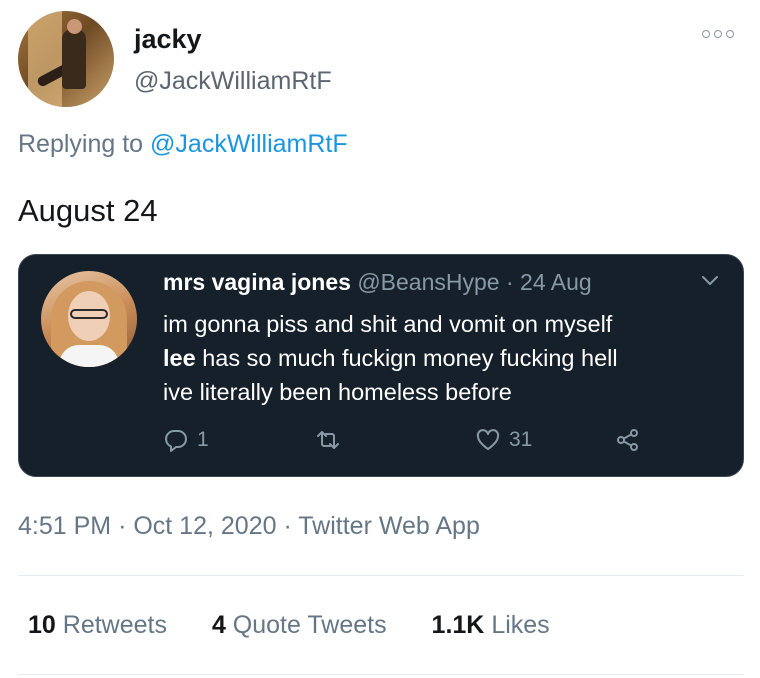 The width and height of the screenshot is (760, 678). What do you see at coordinates (45, 59) in the screenshot?
I see `avatar-background` at bounding box center [45, 59].